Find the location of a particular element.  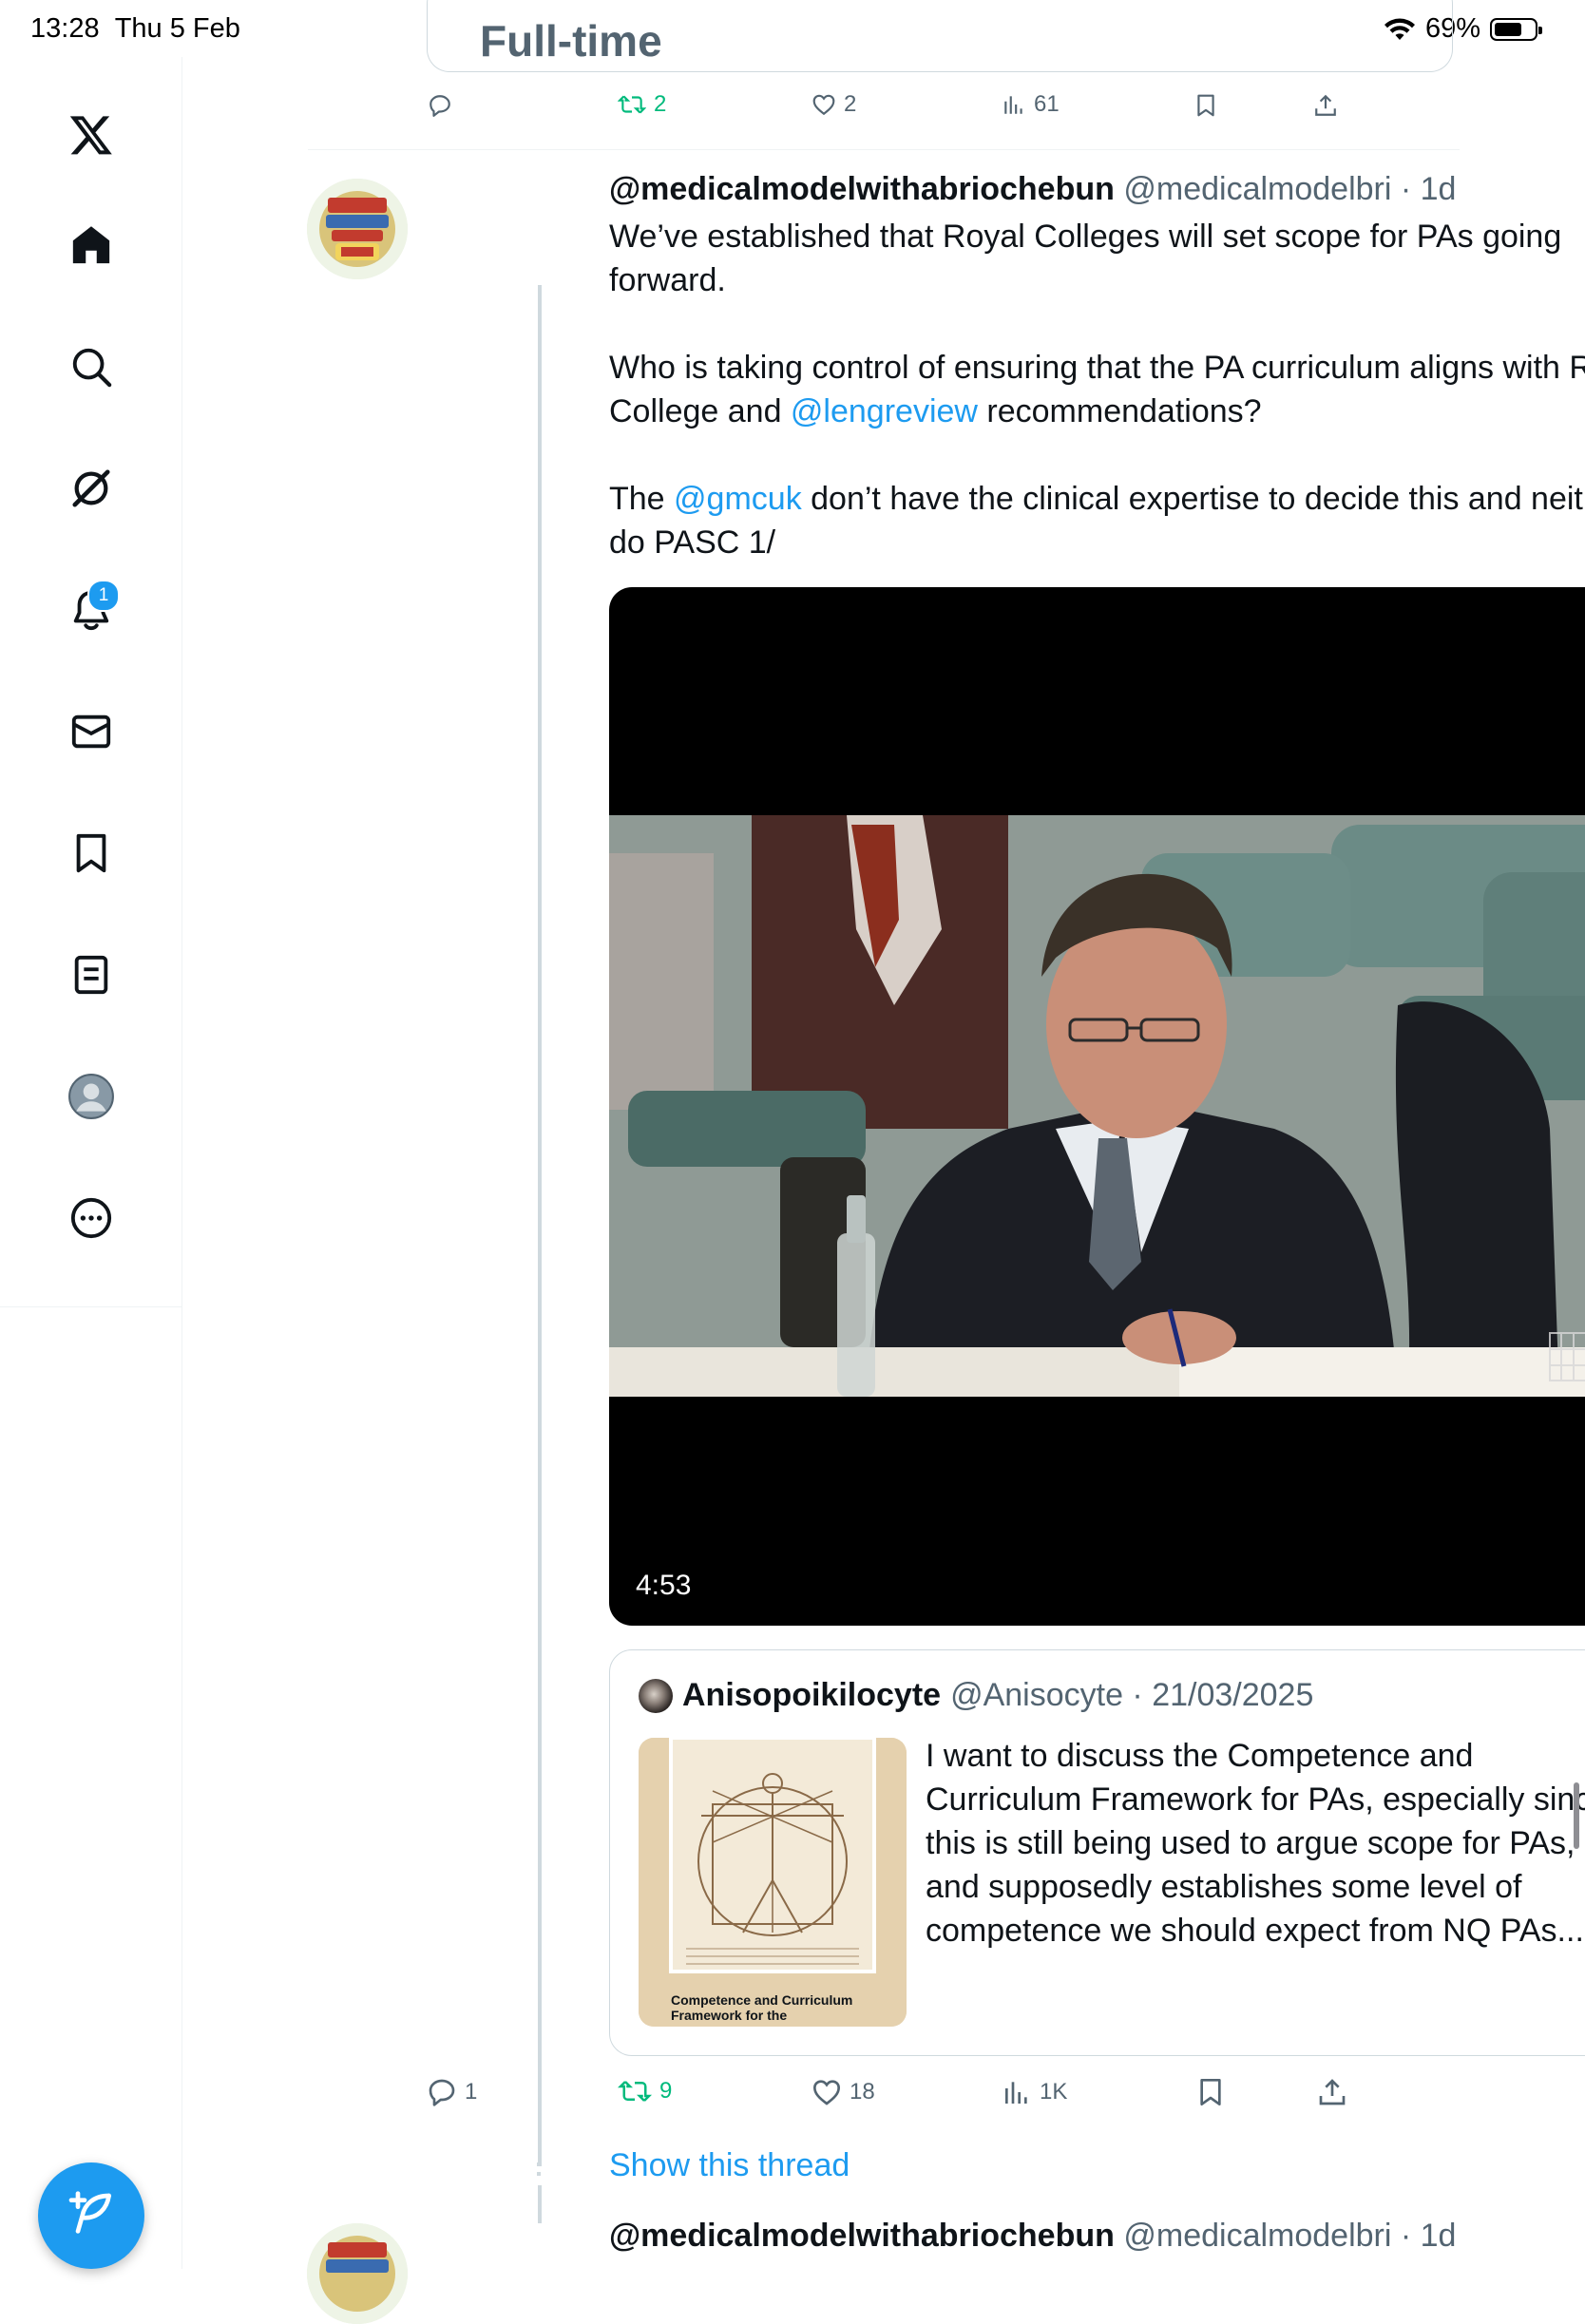

scroll-indicator is located at coordinates (1576, 1815).